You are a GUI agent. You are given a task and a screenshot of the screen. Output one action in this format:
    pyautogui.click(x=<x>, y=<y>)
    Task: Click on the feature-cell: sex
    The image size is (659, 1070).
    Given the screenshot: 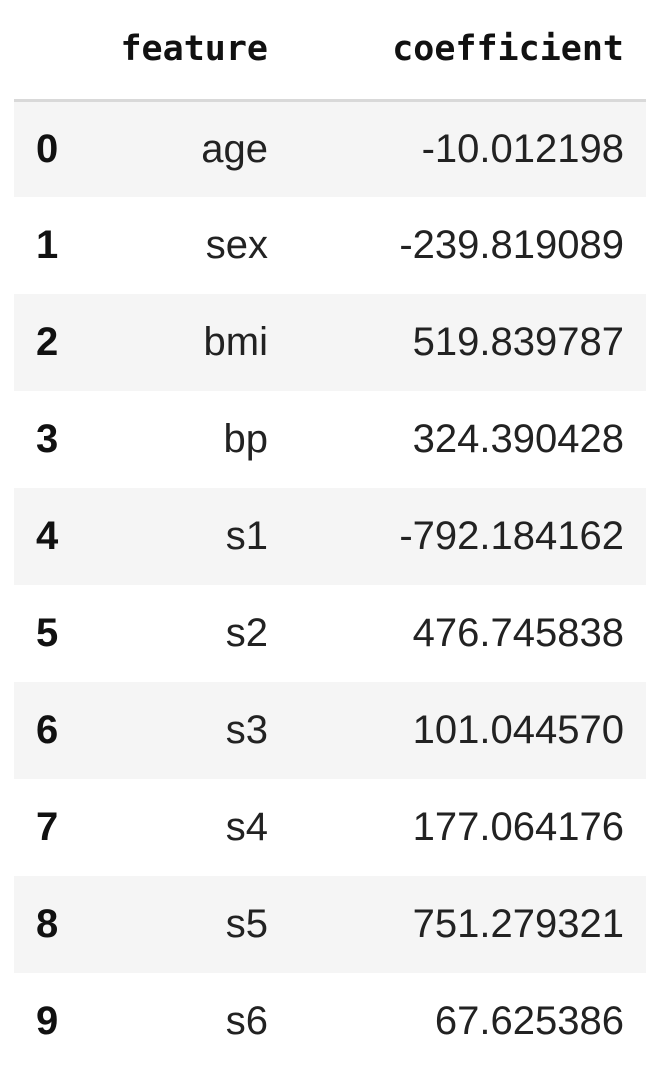 What is the action you would take?
    pyautogui.click(x=236, y=245)
    